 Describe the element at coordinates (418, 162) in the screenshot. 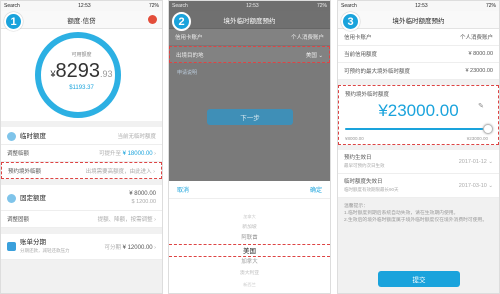

I see `start-date-row: 预约生效日 最早可预约次日生效 2017-01-12 ⌄` at that location.